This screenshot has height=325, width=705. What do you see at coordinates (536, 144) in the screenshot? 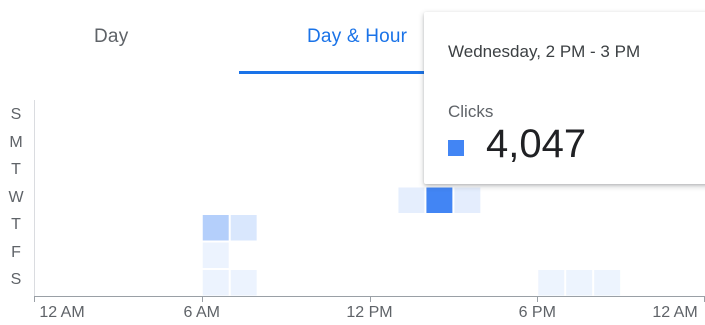
I see `tooltip-value: 4,047` at bounding box center [536, 144].